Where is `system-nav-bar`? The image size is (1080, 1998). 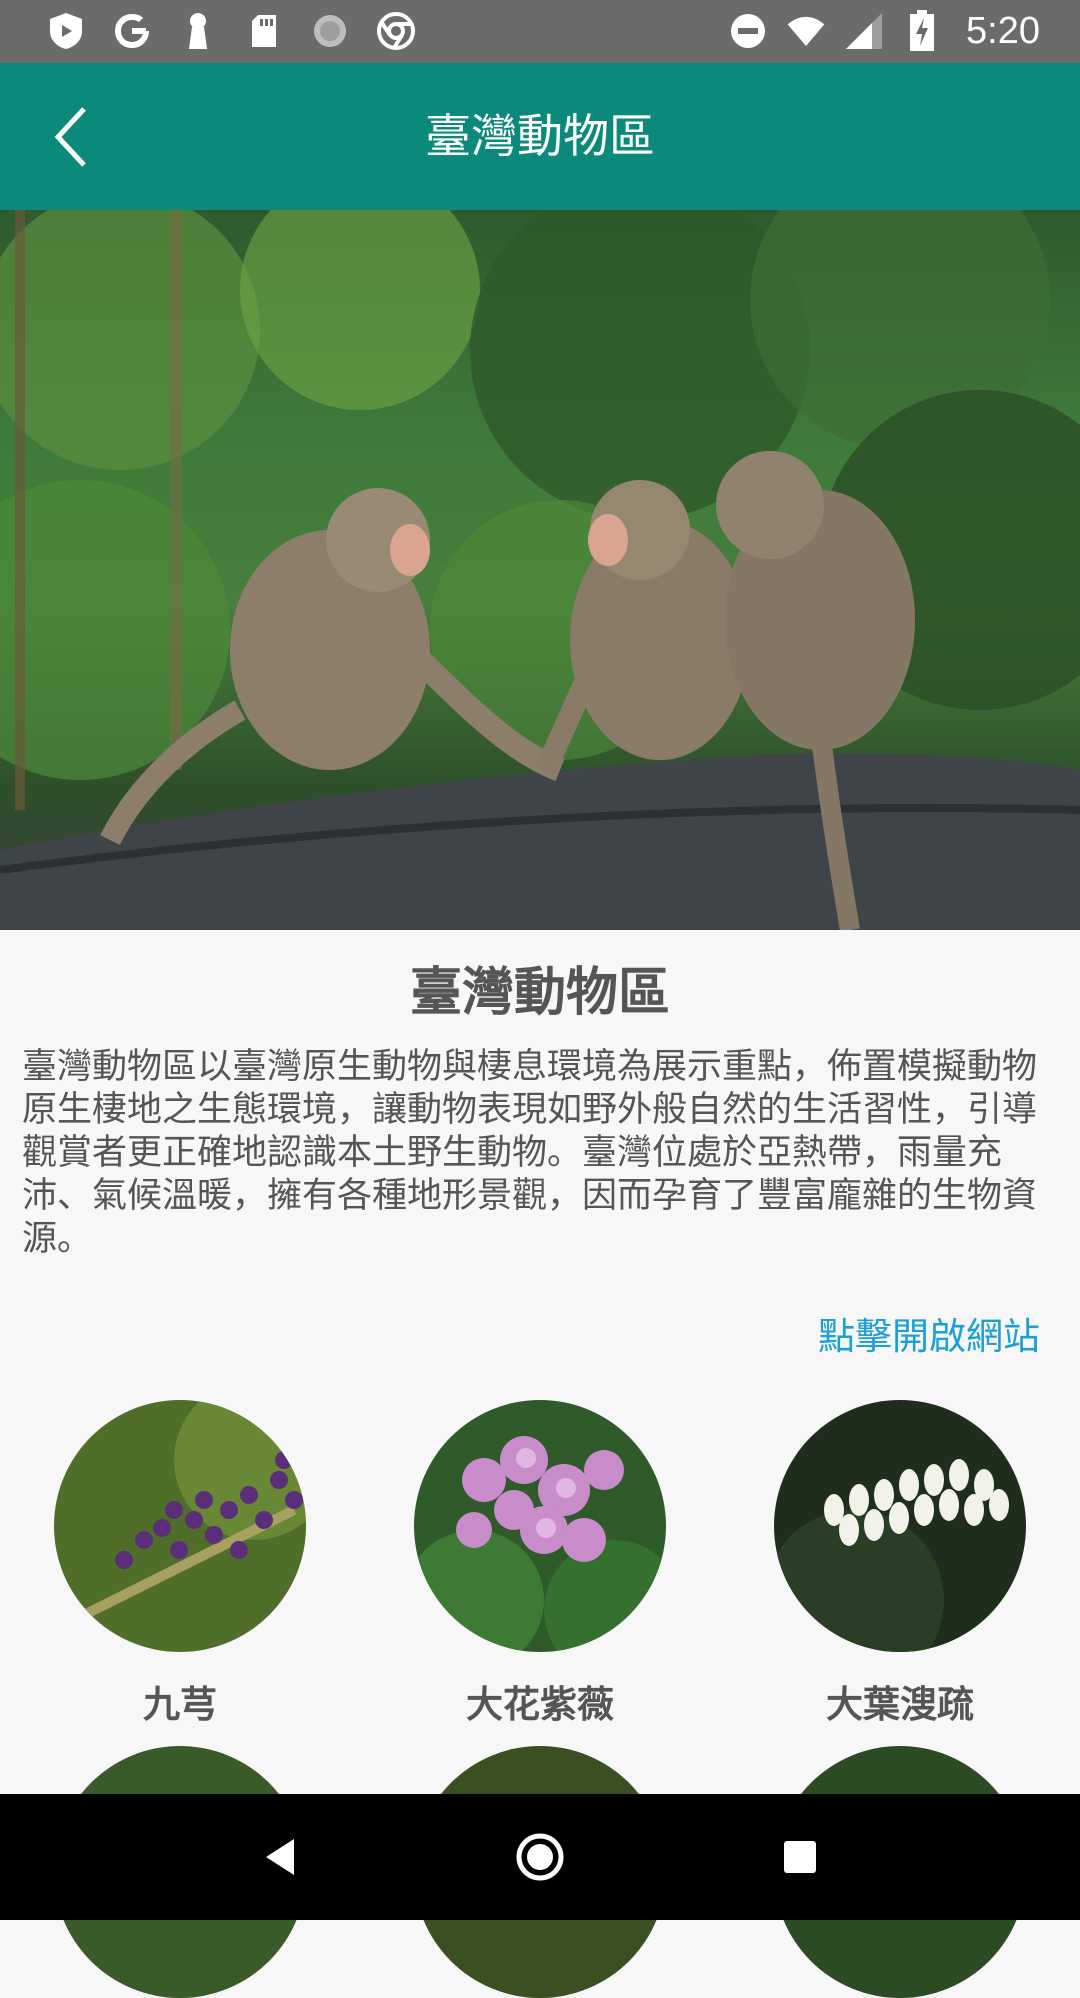 system-nav-bar is located at coordinates (540, 1857).